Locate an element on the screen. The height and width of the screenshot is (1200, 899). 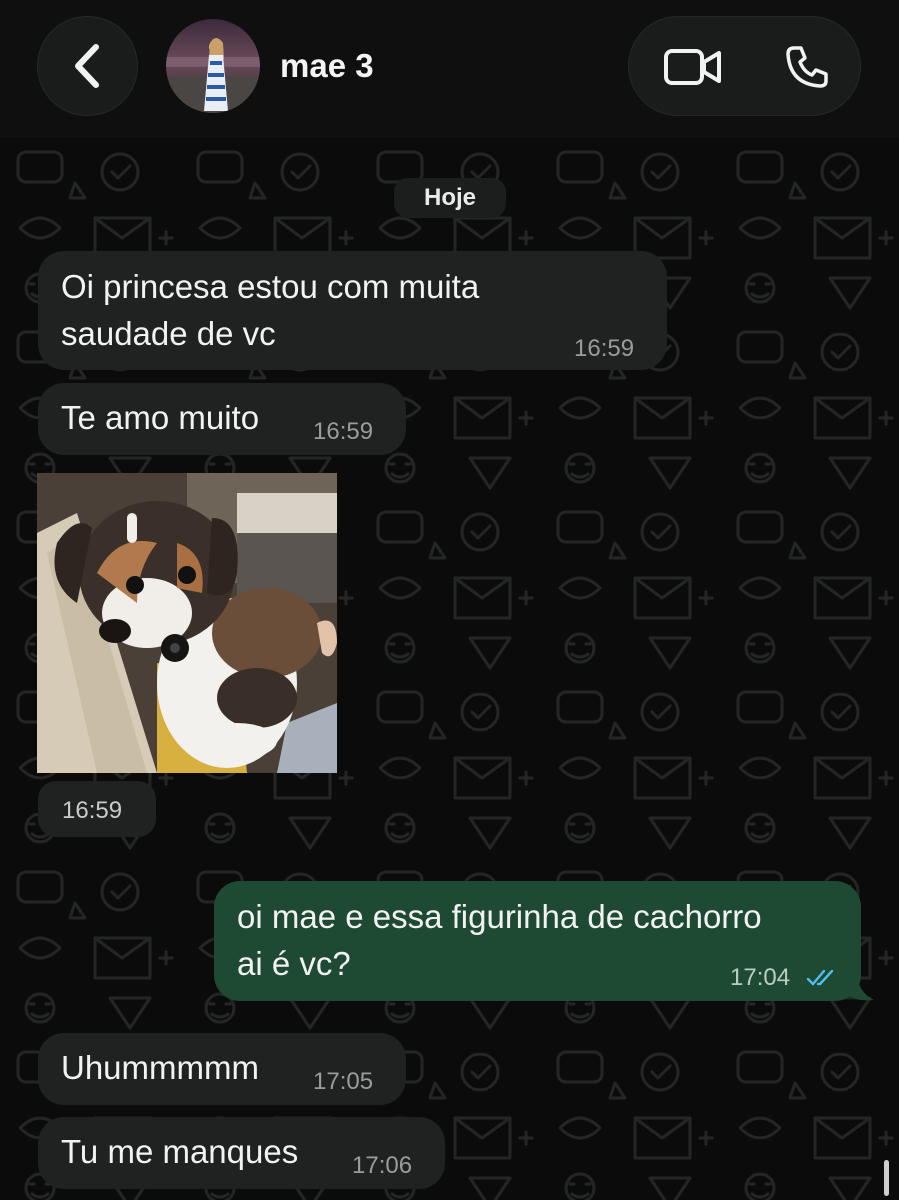
message-time: 17:06 is located at coordinates (382, 1165).